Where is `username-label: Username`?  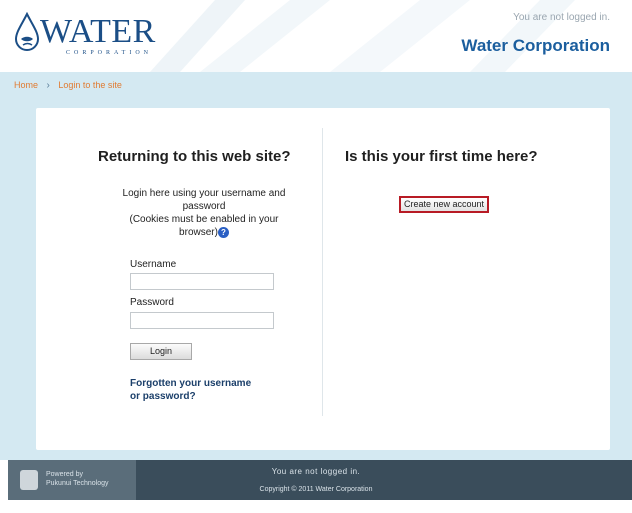 username-label: Username is located at coordinates (153, 264).